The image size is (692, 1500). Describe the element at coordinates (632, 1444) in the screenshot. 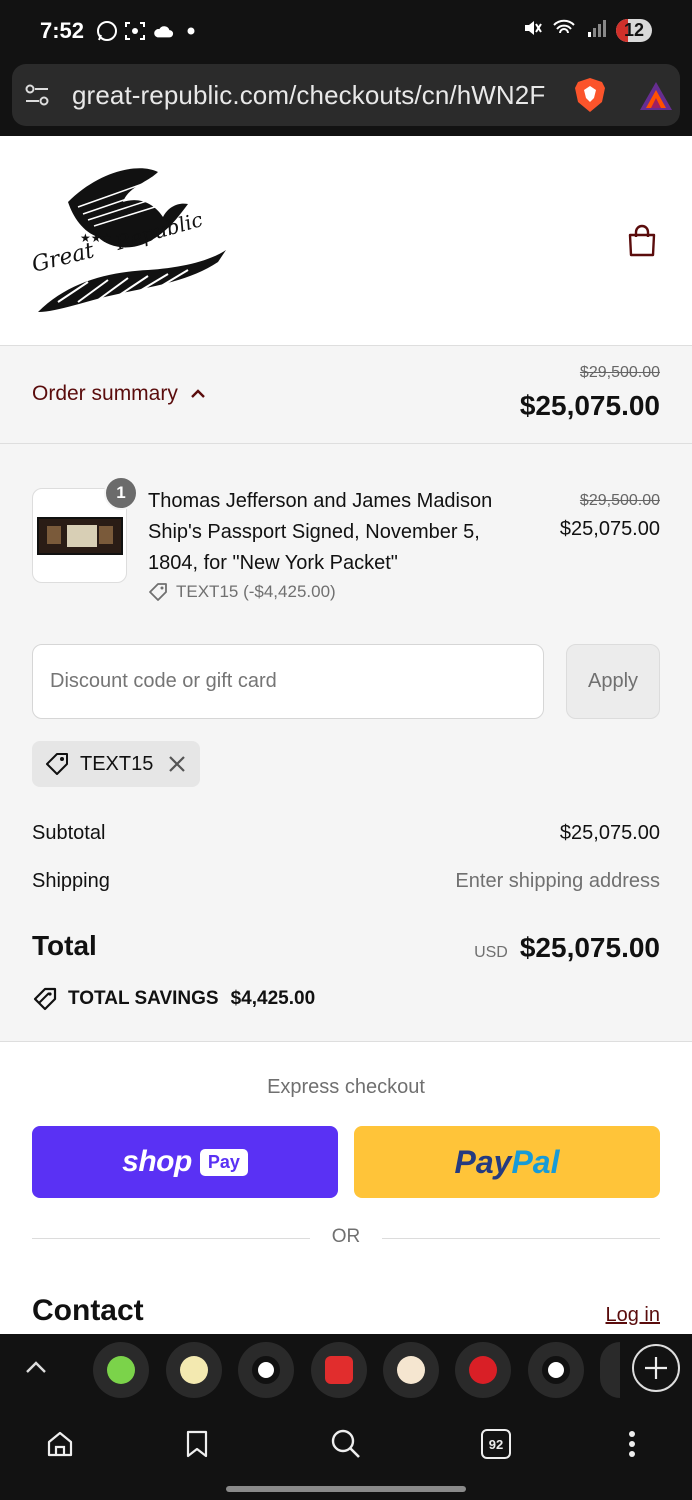

I see `more-menu-icon` at that location.